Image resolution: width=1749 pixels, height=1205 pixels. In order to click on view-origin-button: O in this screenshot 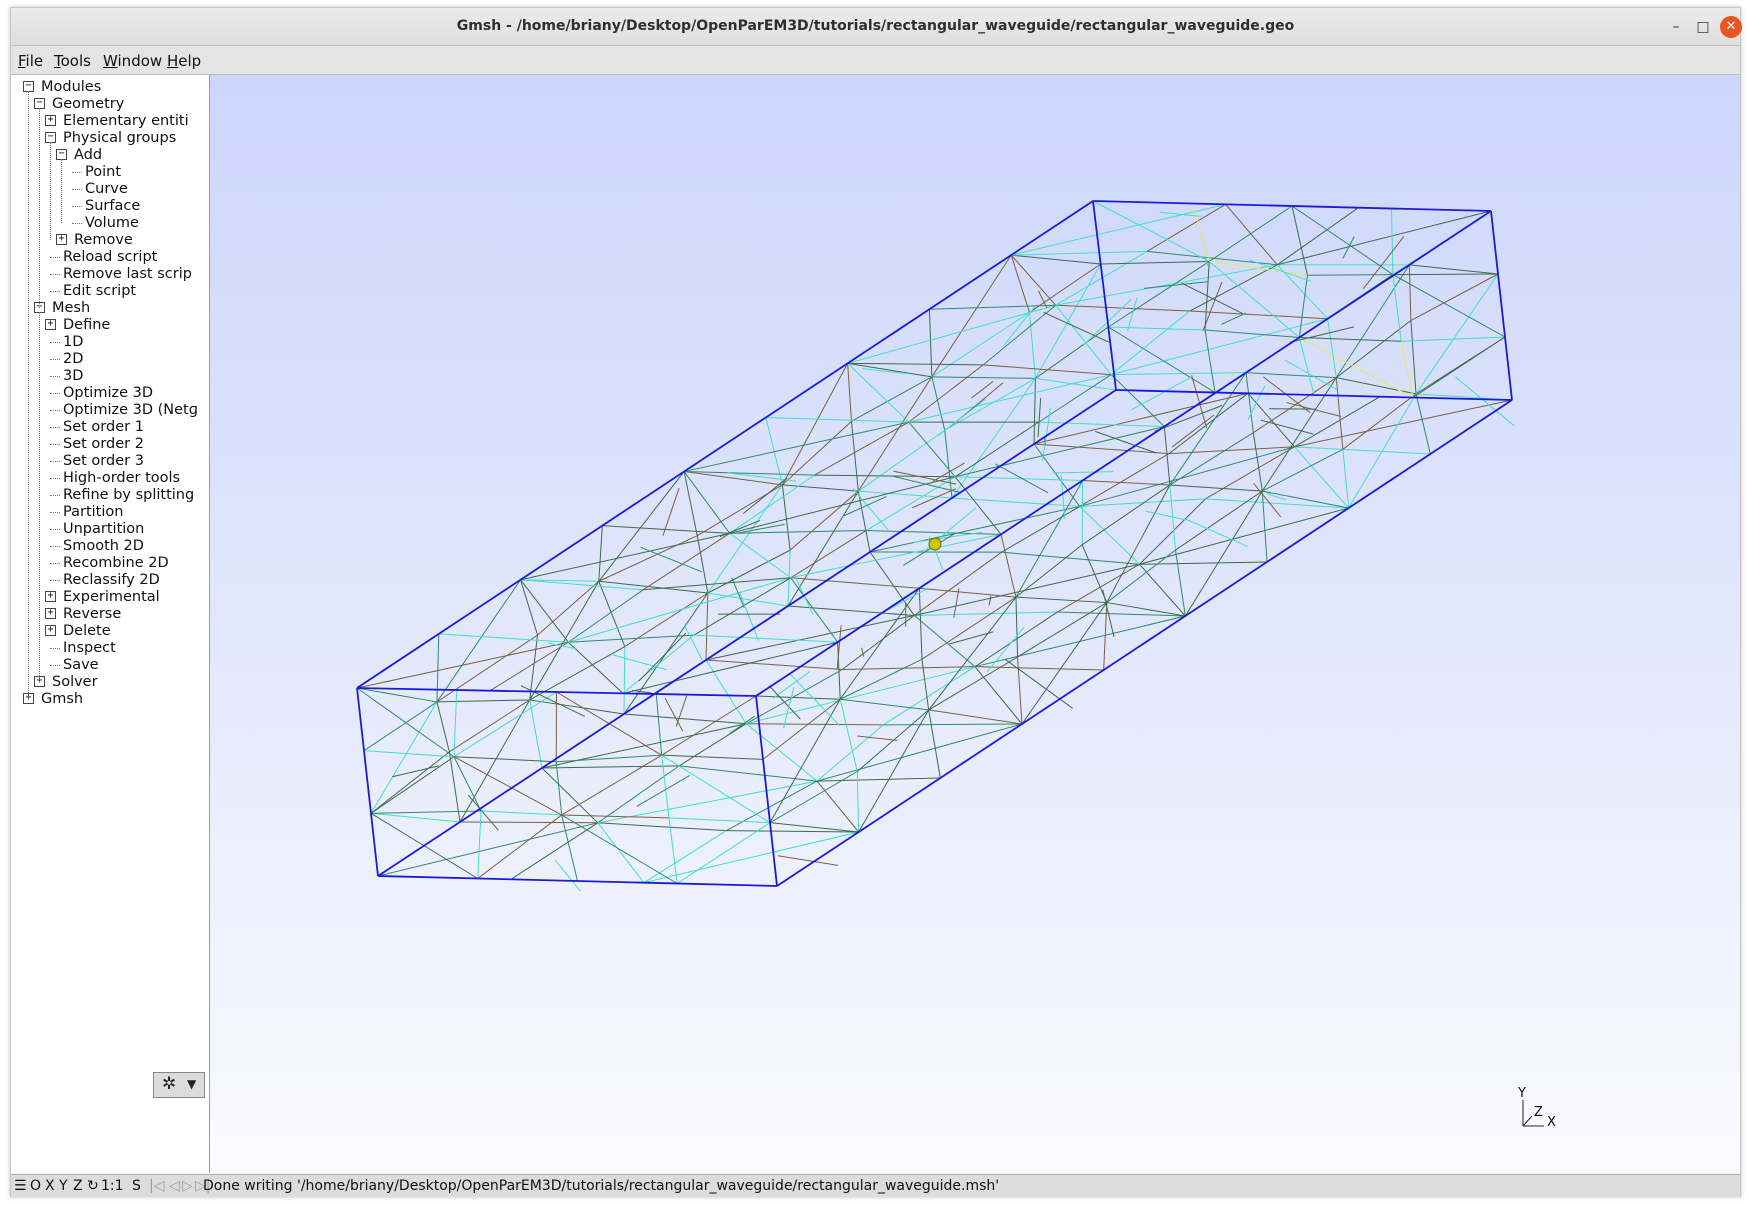, I will do `click(35, 1186)`.